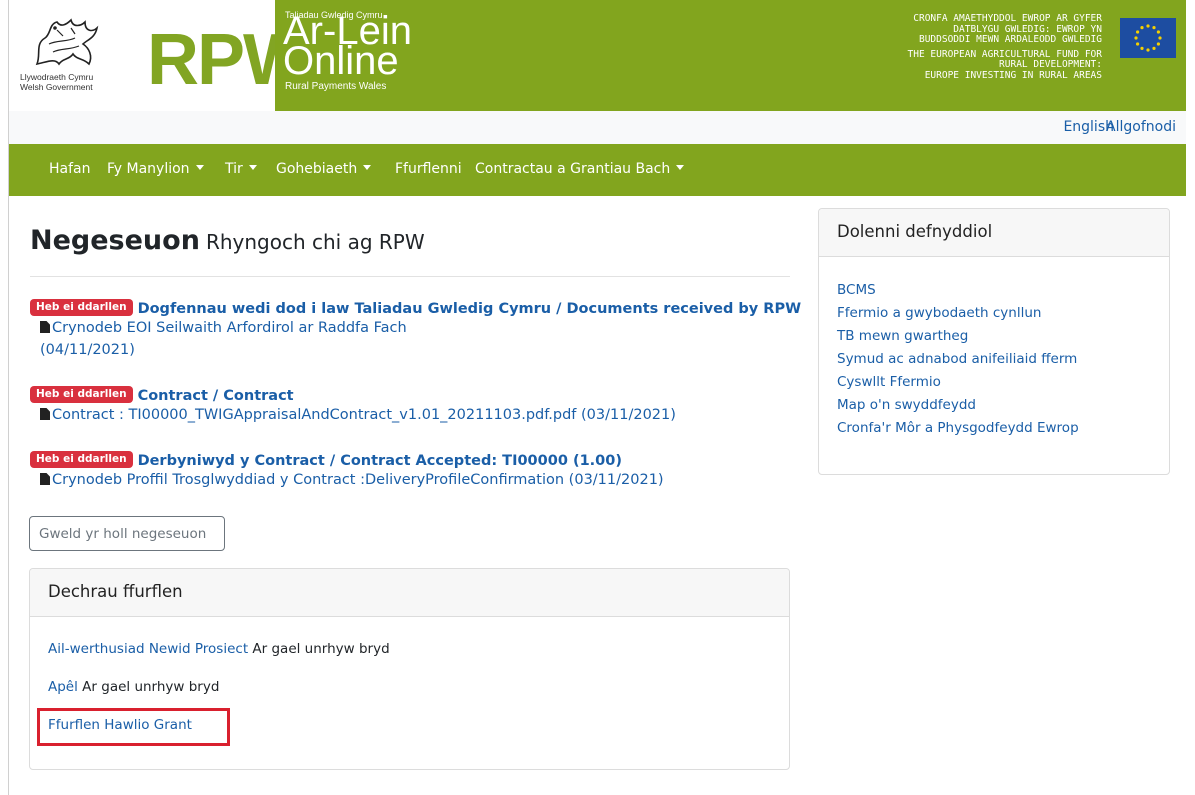 The width and height of the screenshot is (1195, 795). I want to click on useful-link-farming-connect: Cyswllt Ffermio, so click(889, 382).